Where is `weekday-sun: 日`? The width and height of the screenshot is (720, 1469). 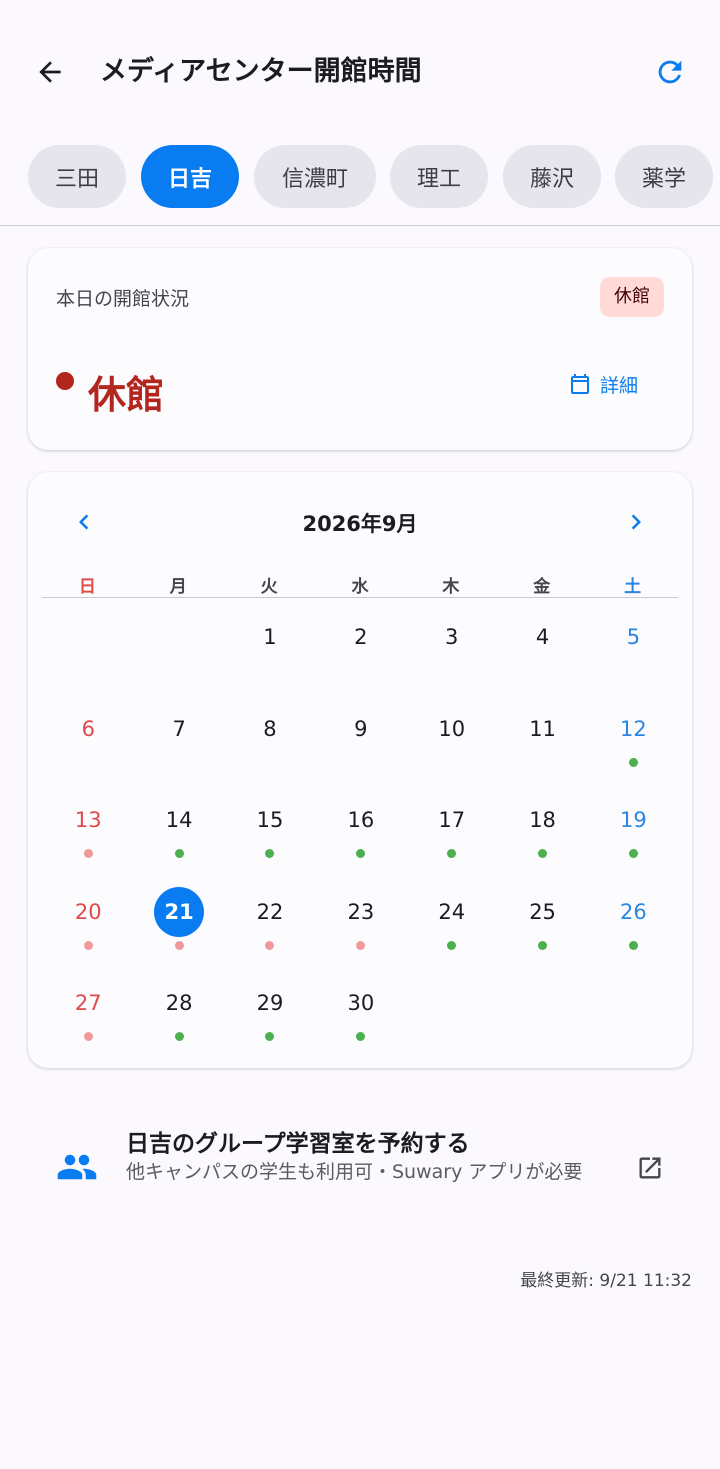
weekday-sun: 日 is located at coordinates (87, 587).